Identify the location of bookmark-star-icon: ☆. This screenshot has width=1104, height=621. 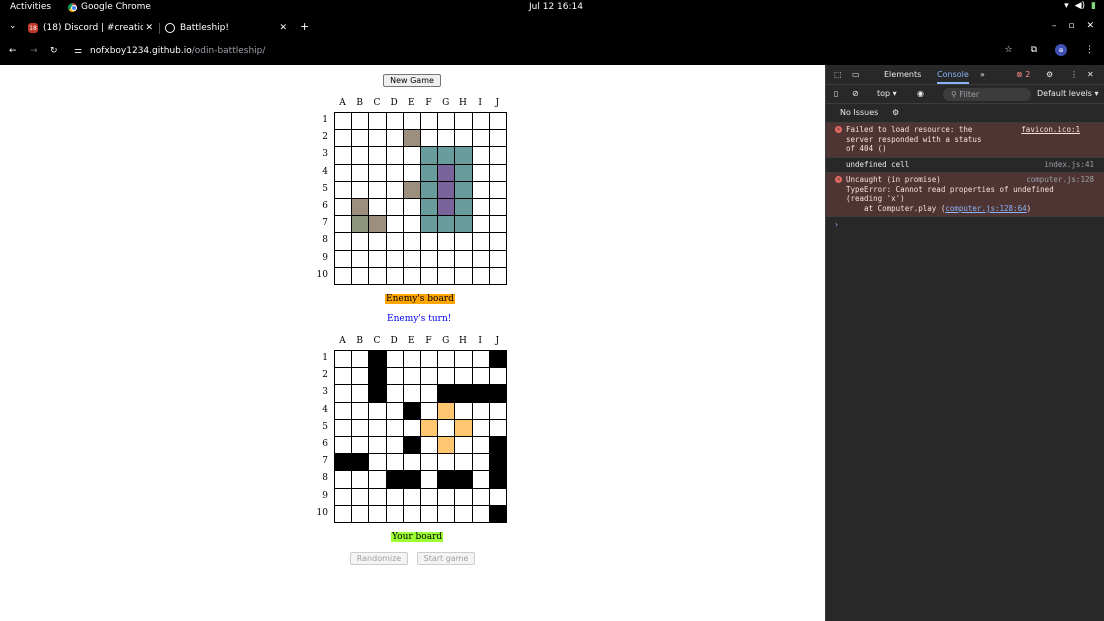
(1008, 50).